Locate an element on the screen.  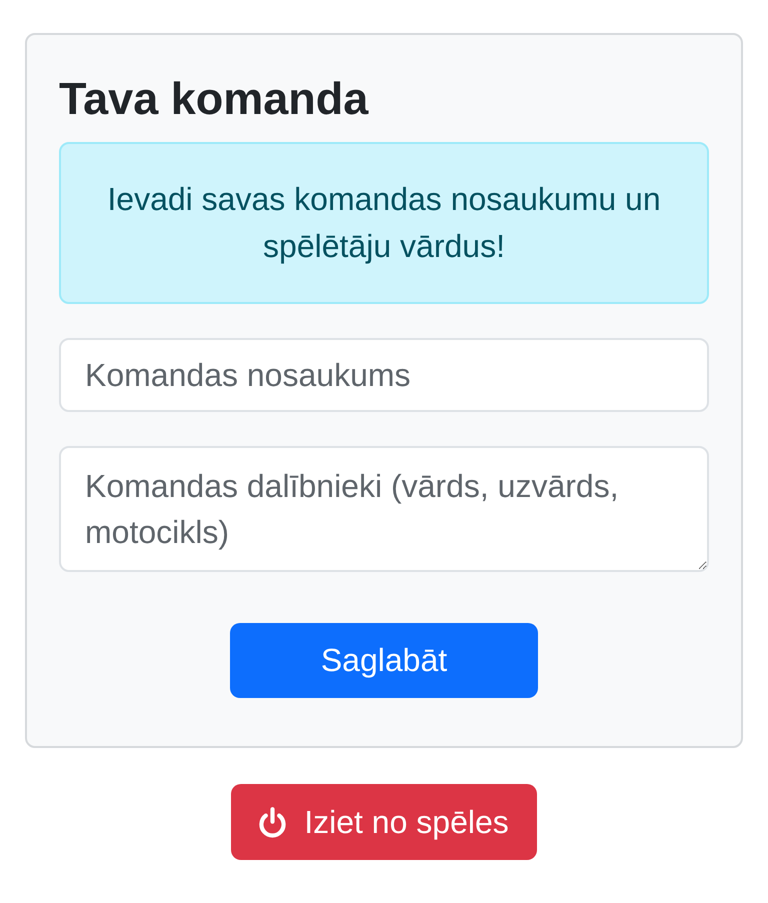
power-icon is located at coordinates (272, 822).